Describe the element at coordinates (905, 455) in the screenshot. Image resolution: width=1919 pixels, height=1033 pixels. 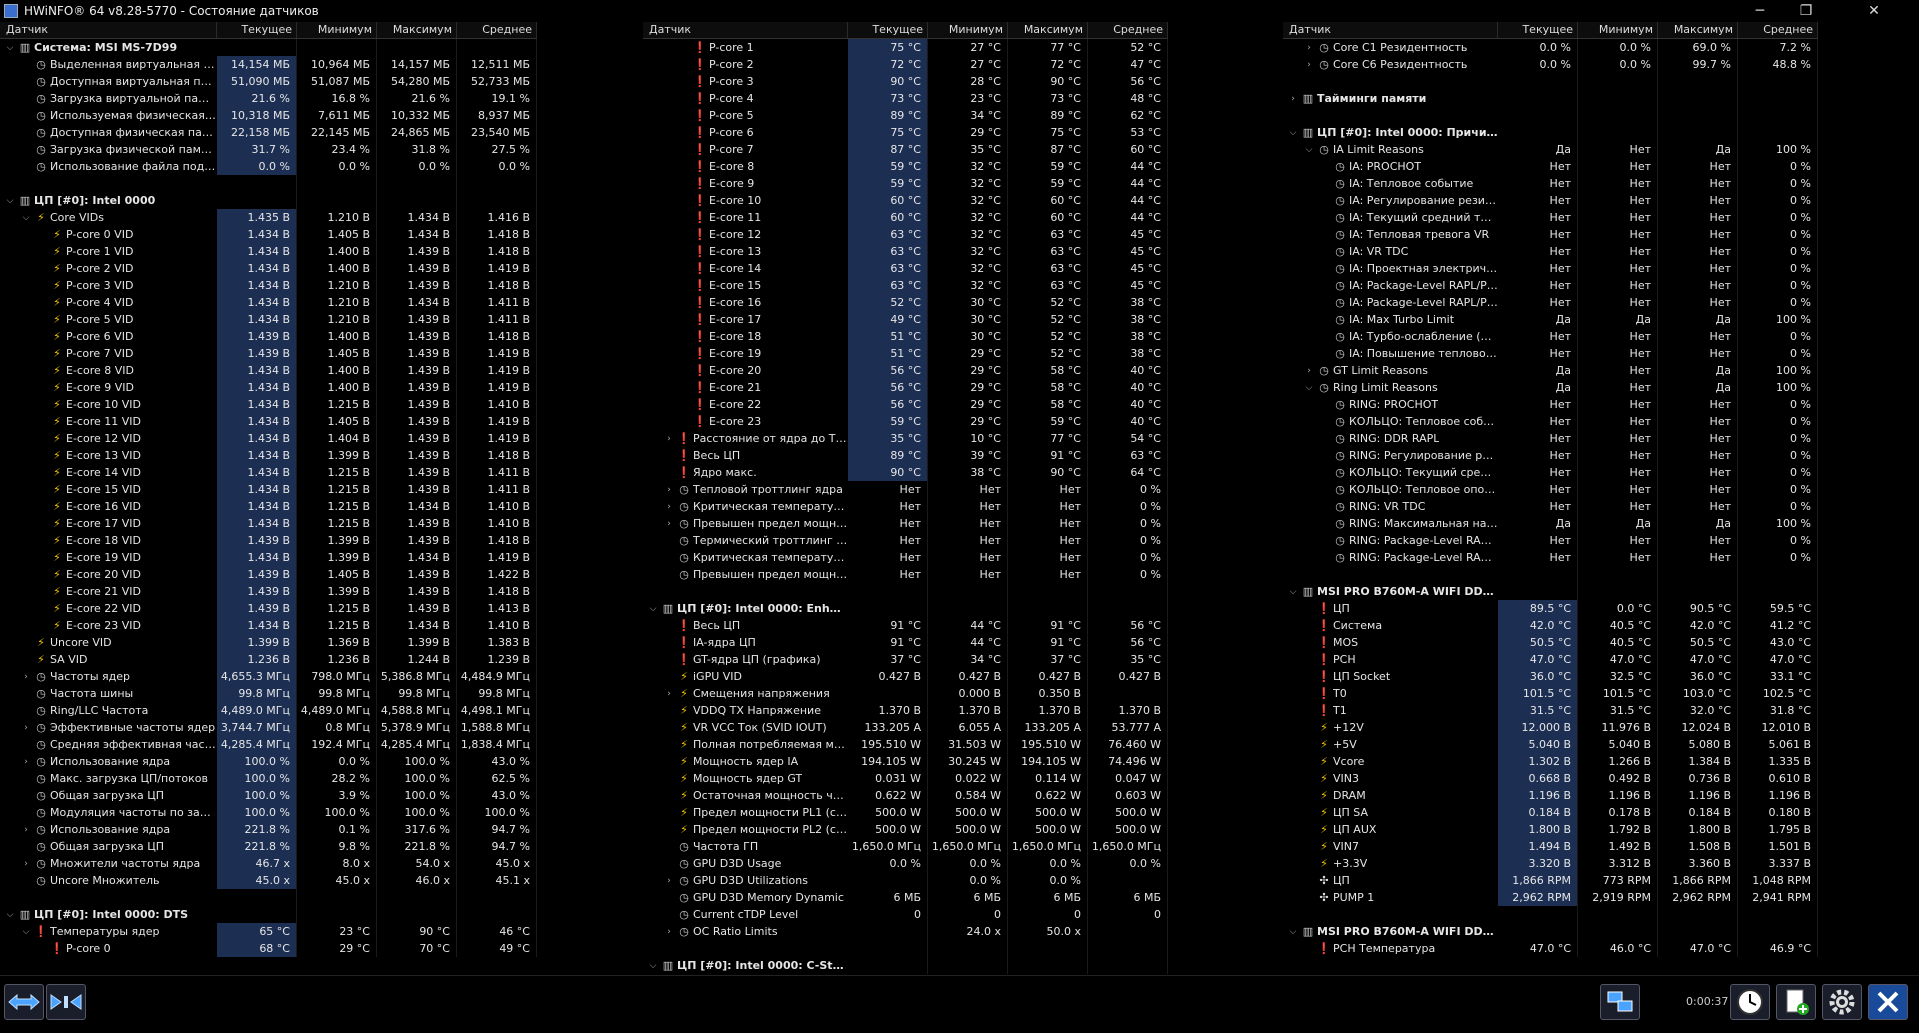
I see `sensor-row: ❗ Весь ЦП 89 °C 39 °C 91 °C 63 °C` at that location.